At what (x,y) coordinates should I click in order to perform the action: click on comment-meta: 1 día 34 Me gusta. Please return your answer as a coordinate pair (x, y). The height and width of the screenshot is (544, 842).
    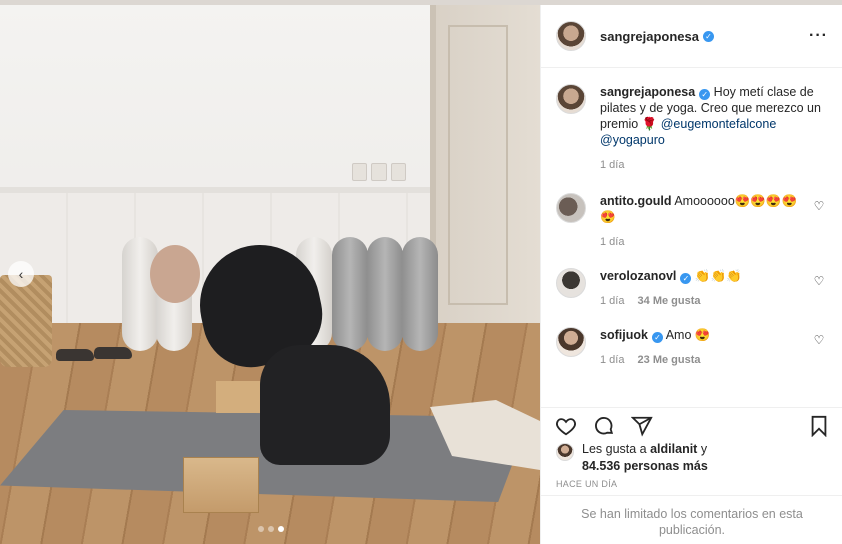
    Looking at the image, I should click on (706, 301).